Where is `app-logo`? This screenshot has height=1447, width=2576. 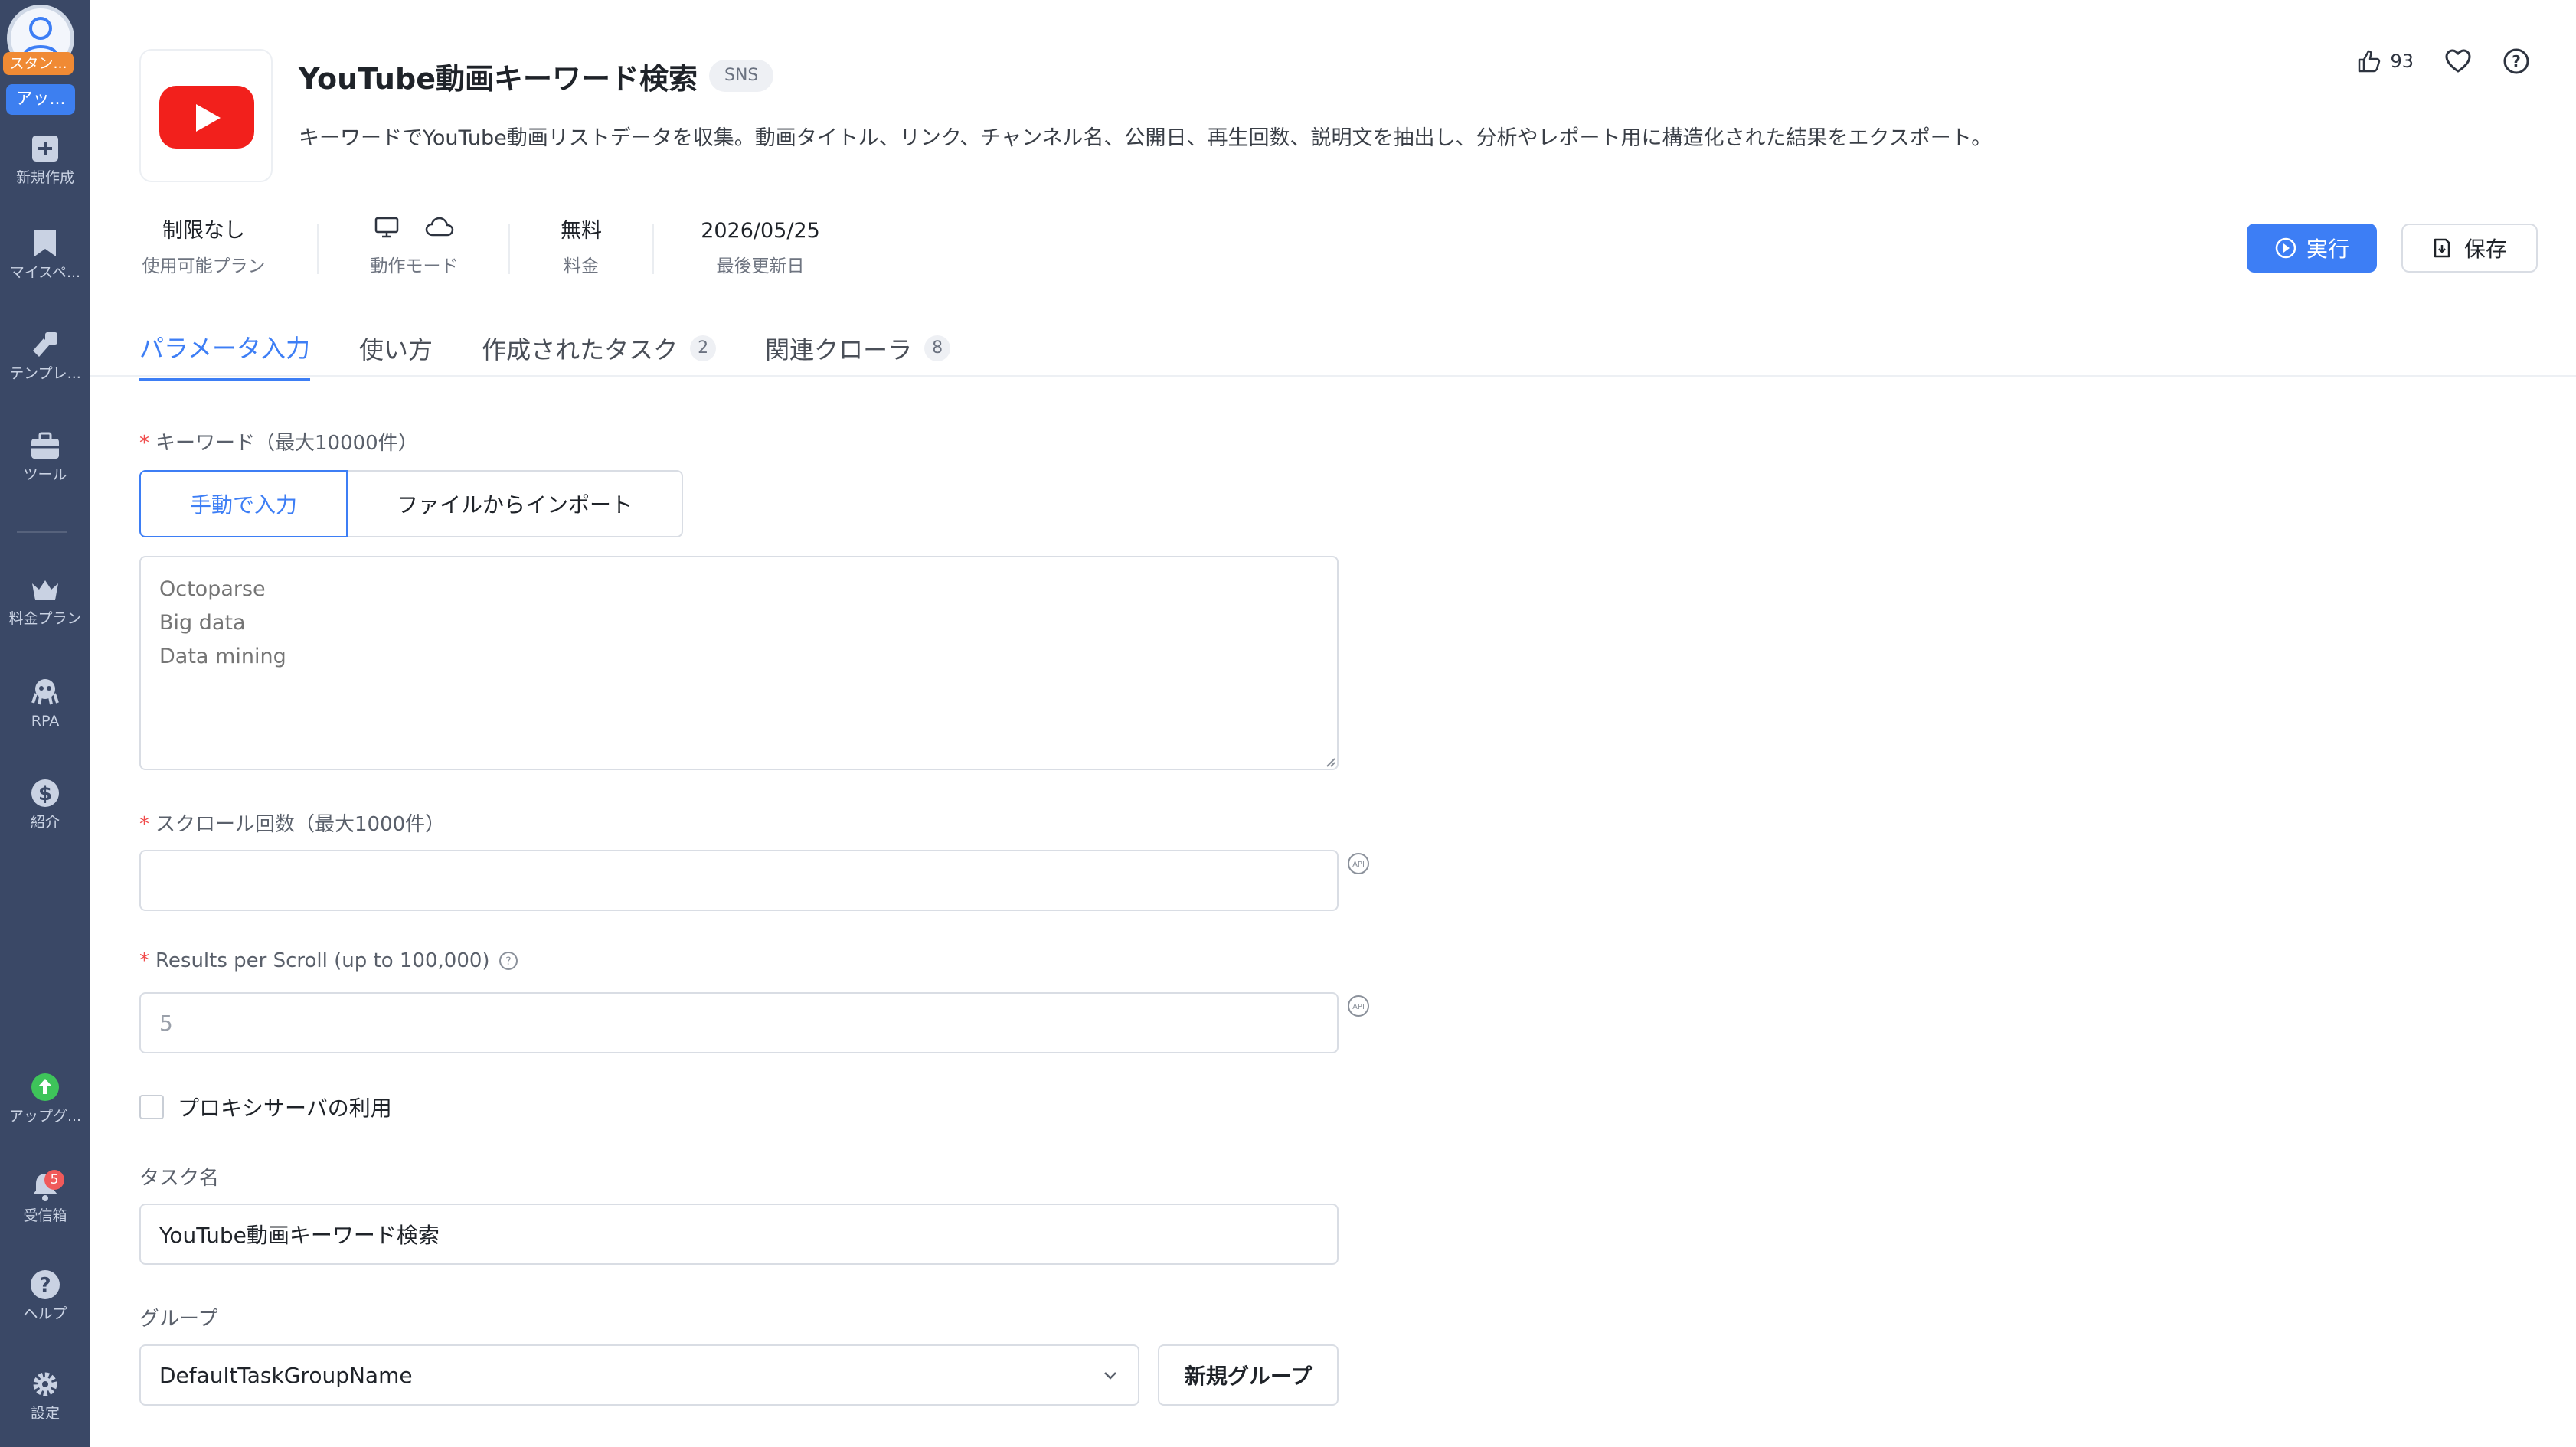 app-logo is located at coordinates (206, 115).